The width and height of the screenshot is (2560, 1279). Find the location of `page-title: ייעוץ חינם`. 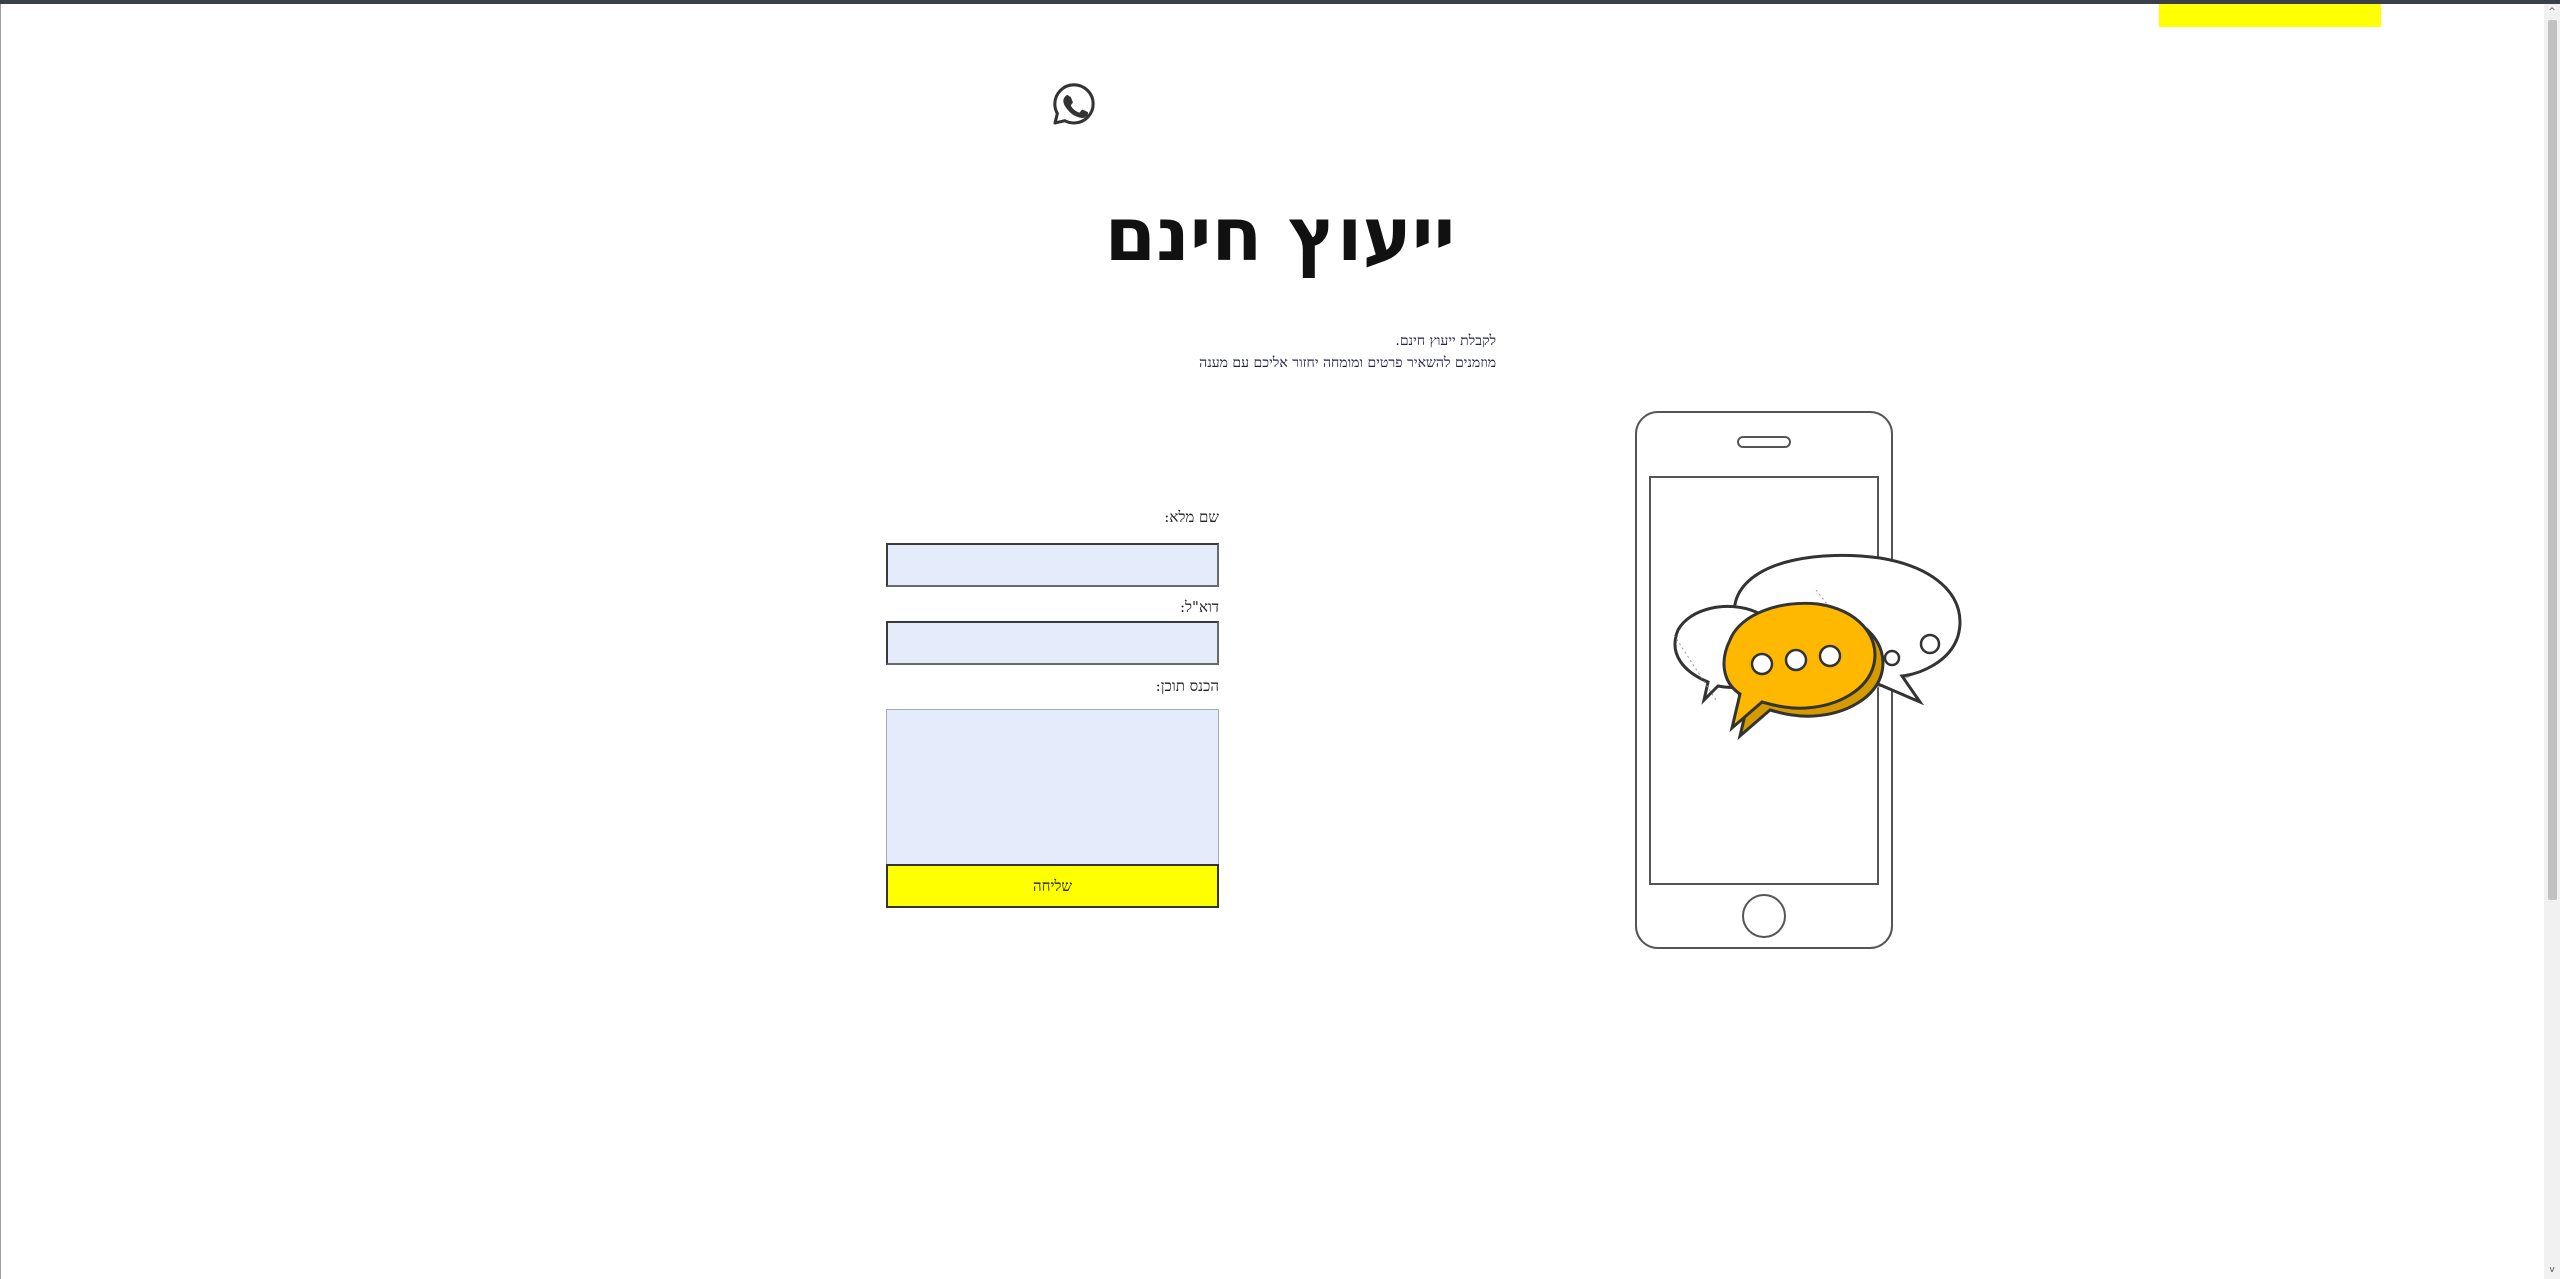

page-title: ייעוץ חינם is located at coordinates (1280, 235).